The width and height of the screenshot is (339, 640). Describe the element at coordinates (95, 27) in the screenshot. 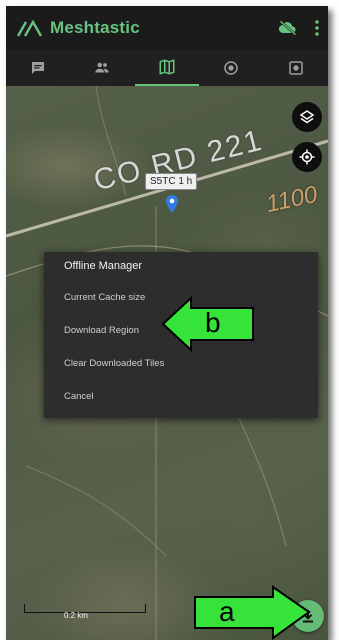

I see `app-title: Meshtastic` at that location.